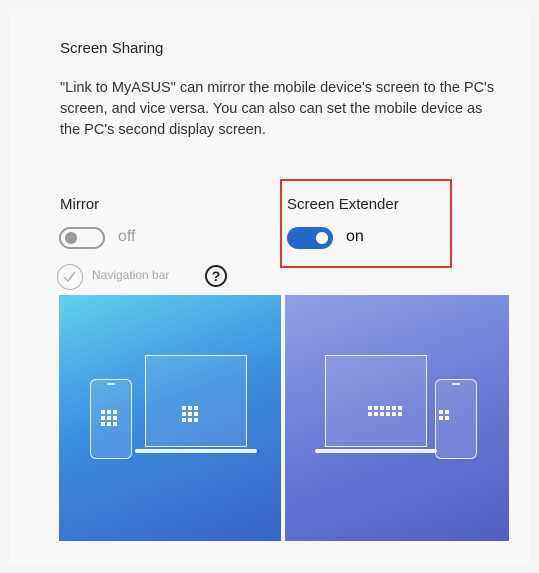 This screenshot has width=539, height=573. What do you see at coordinates (310, 238) in the screenshot?
I see `extender-toggle` at bounding box center [310, 238].